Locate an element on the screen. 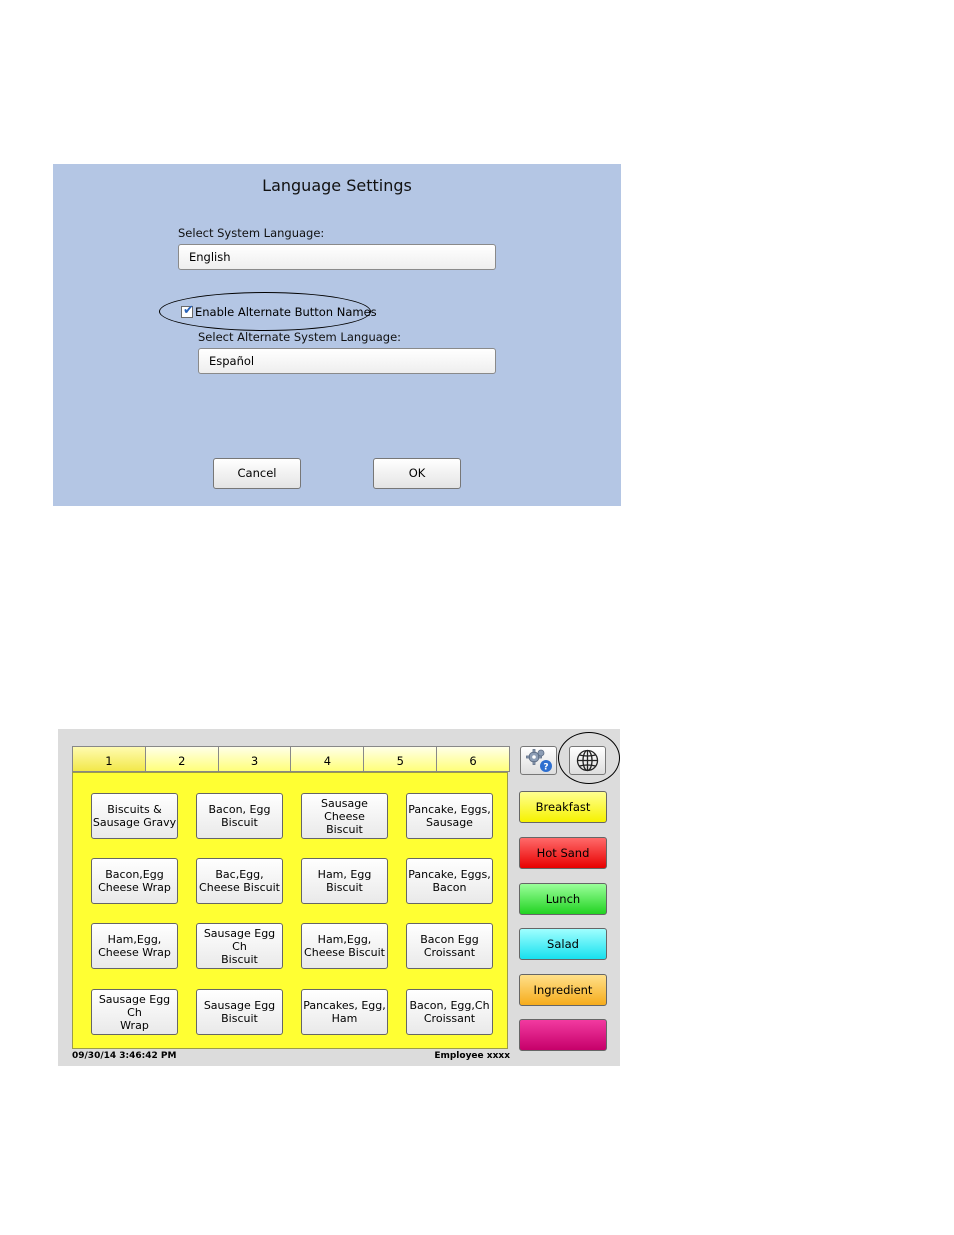 This screenshot has height=1235, width=954. menu-item-button: Pancake, Eggs, Bacon is located at coordinates (449, 881).